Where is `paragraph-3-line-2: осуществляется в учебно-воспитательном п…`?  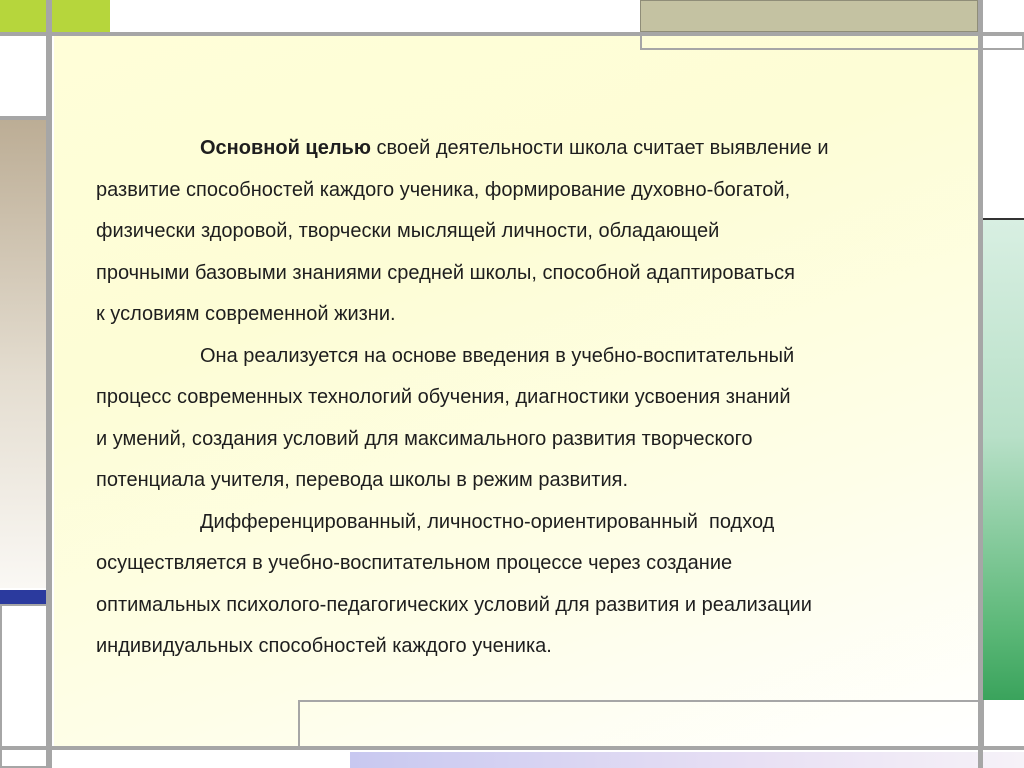
paragraph-3-line-2: осуществляется в учебно-воспитательном п… is located at coordinates (414, 563).